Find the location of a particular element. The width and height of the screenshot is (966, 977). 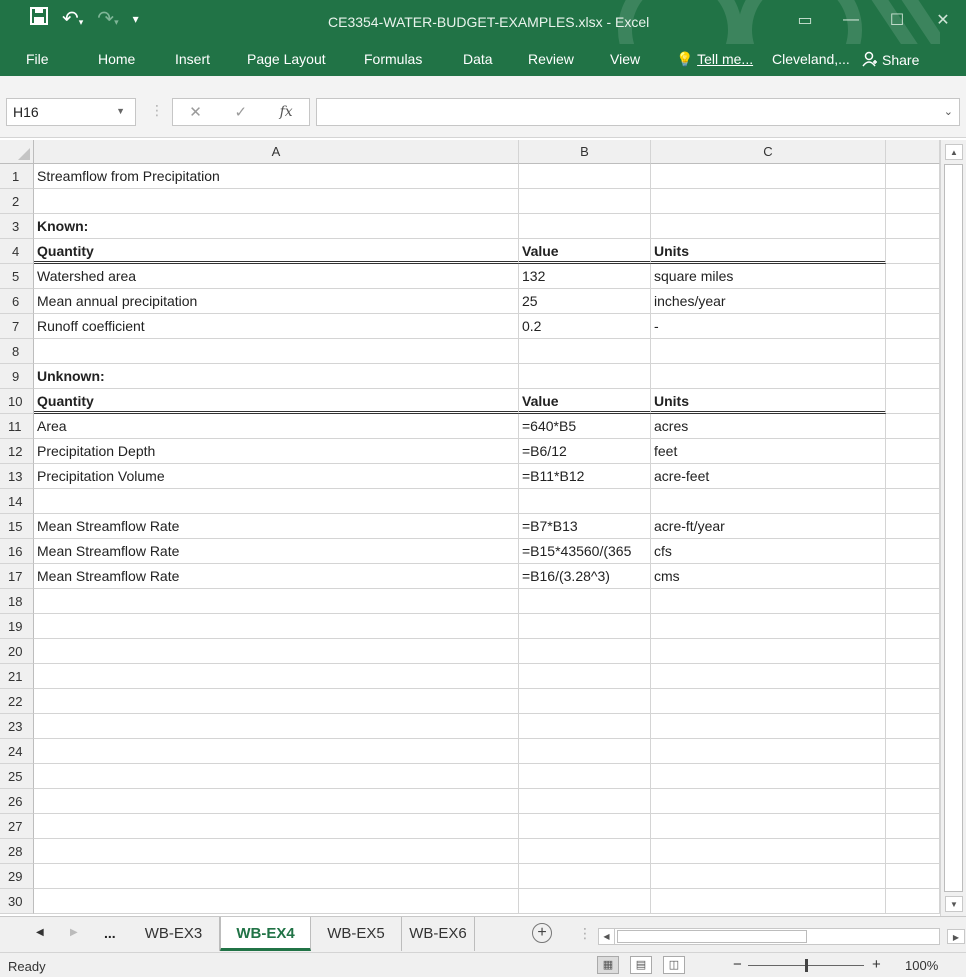

cell-d22 is located at coordinates (913, 701).